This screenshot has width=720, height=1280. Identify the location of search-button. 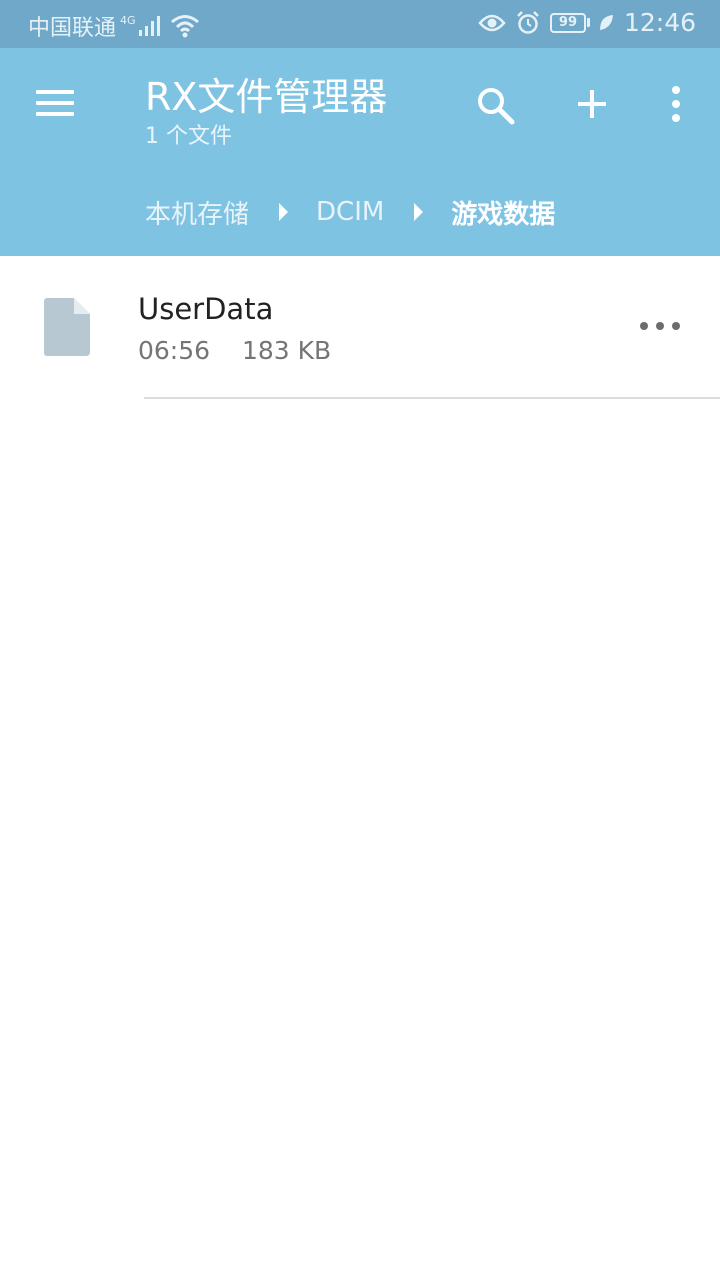
(496, 106).